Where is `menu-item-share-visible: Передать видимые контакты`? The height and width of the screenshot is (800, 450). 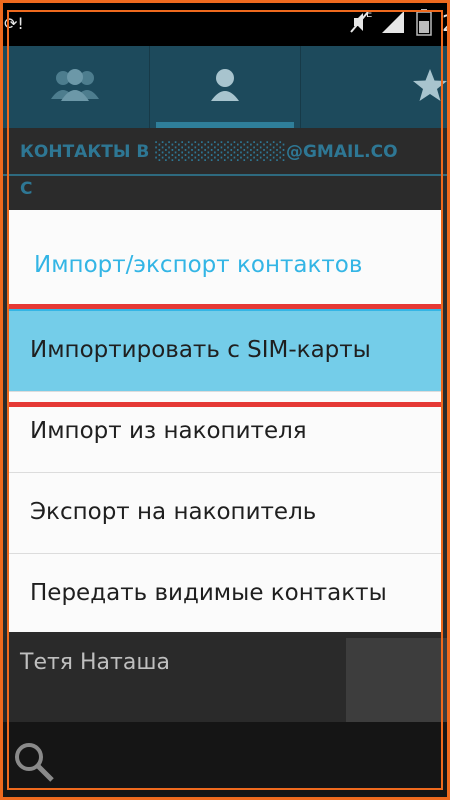
menu-item-share-visible: Передать видимые контакты is located at coordinates (225, 594).